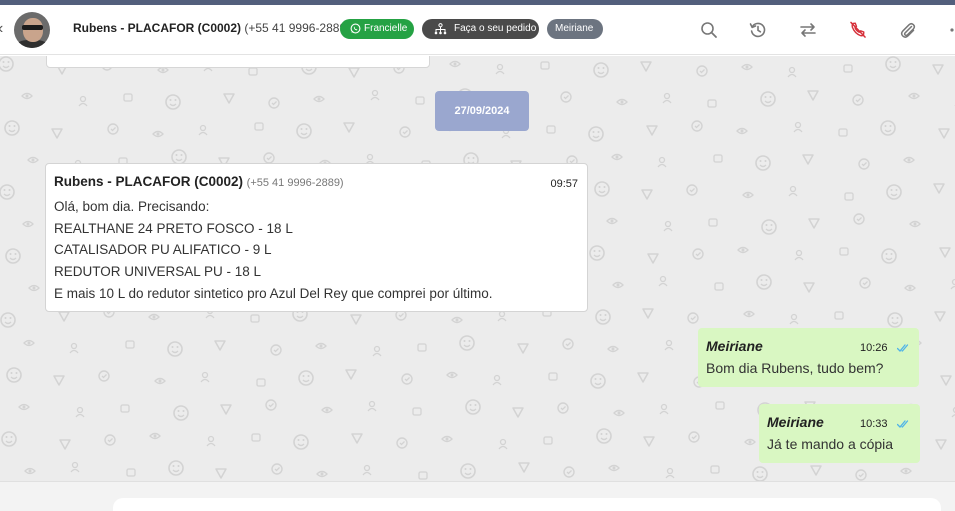  What do you see at coordinates (495, 28) in the screenshot?
I see `order-tag-label: Faça o seu pedido` at bounding box center [495, 28].